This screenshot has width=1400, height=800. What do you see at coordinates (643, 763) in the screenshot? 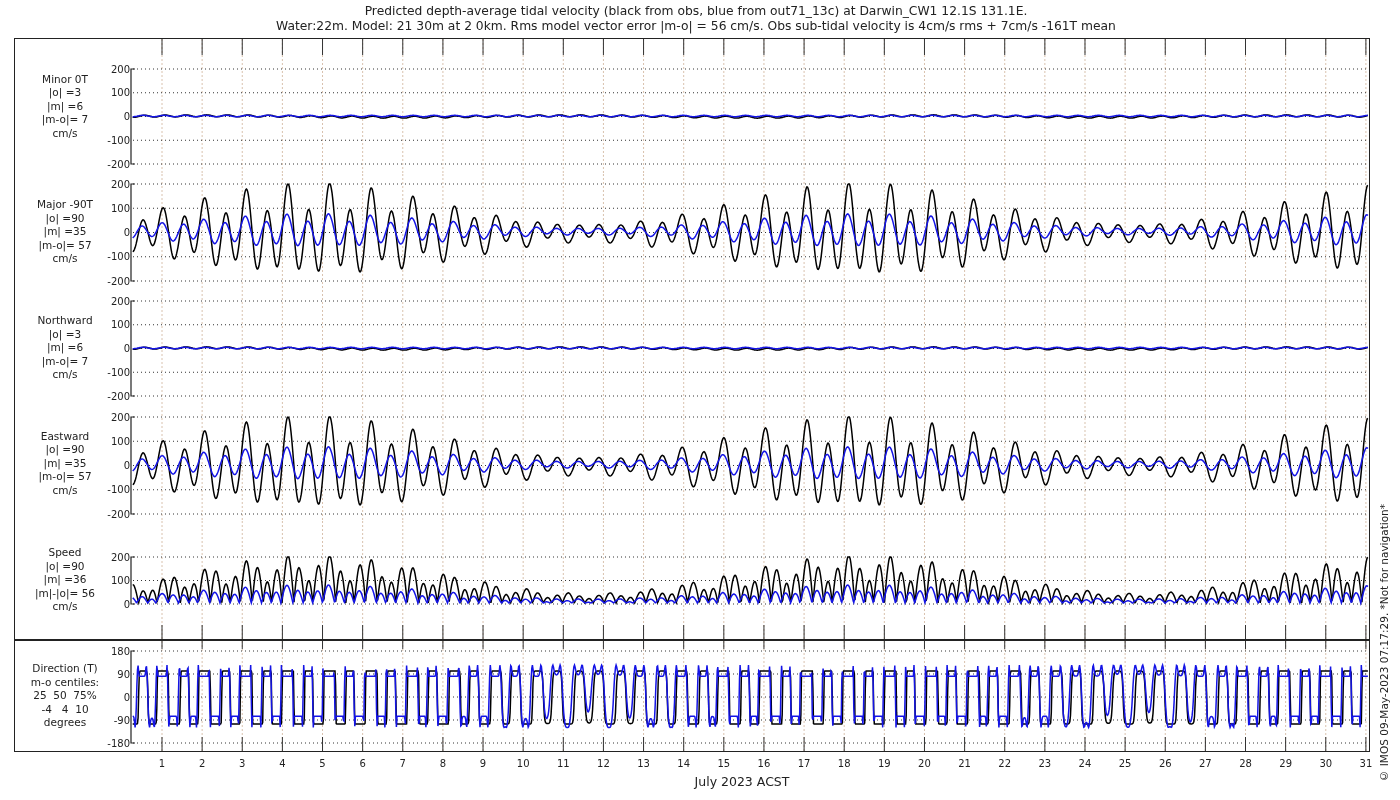
I see `axis-tick-label: 13` at bounding box center [643, 763].